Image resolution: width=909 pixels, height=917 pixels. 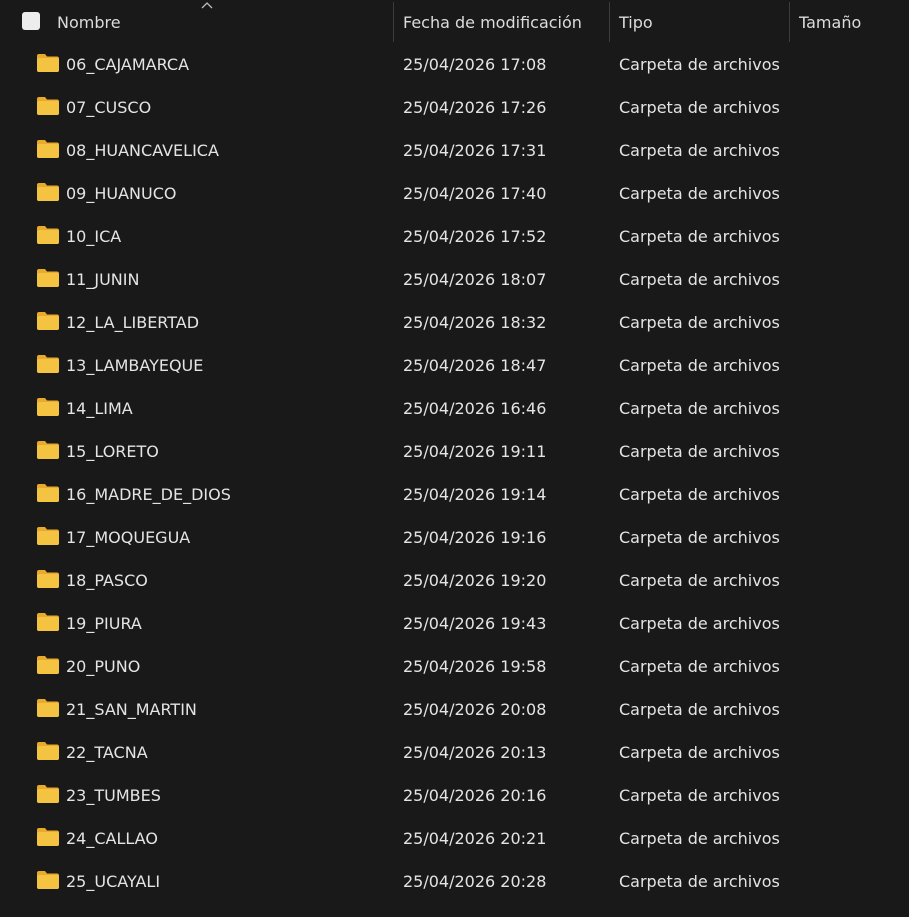 What do you see at coordinates (475, 107) in the screenshot?
I see `modified-date: 25/04/2026 17:26` at bounding box center [475, 107].